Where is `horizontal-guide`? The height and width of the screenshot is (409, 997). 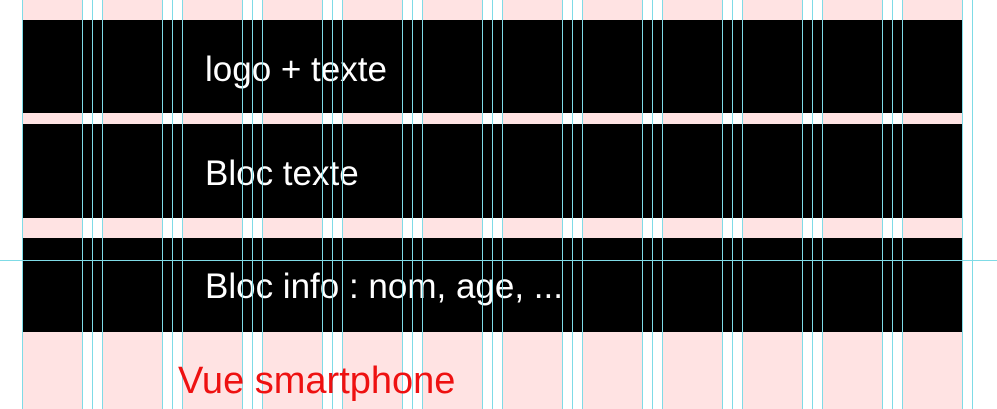 horizontal-guide is located at coordinates (498, 260).